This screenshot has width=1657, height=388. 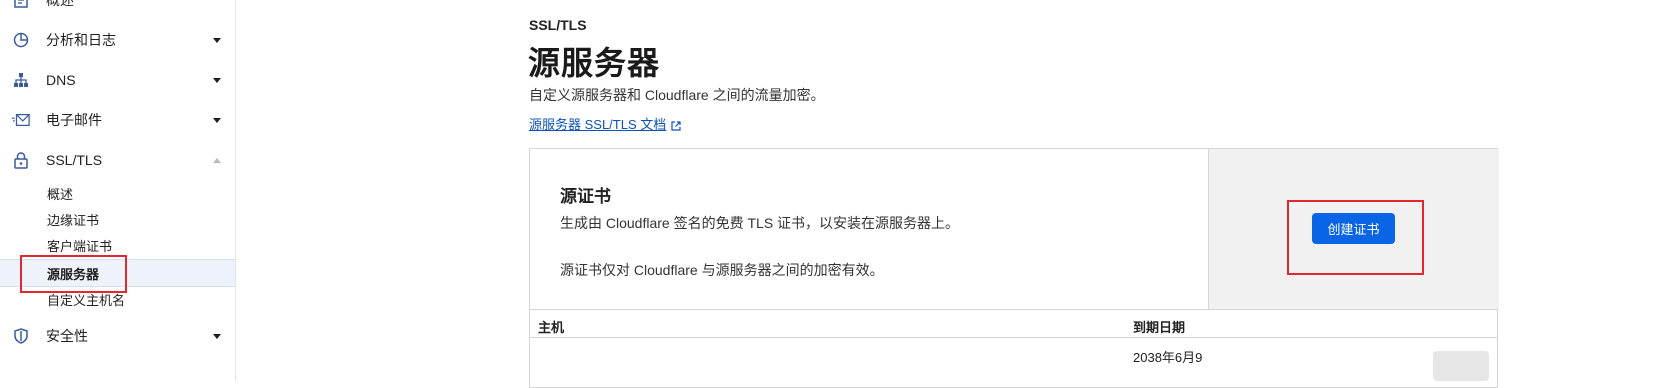 I want to click on sidebar-subitem-label: 概述, so click(x=60, y=194).